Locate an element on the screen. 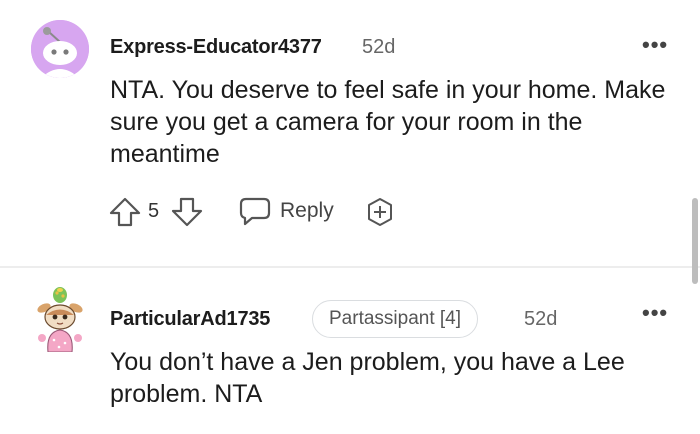 The height and width of the screenshot is (434, 700). award-icon is located at coordinates (380, 212).